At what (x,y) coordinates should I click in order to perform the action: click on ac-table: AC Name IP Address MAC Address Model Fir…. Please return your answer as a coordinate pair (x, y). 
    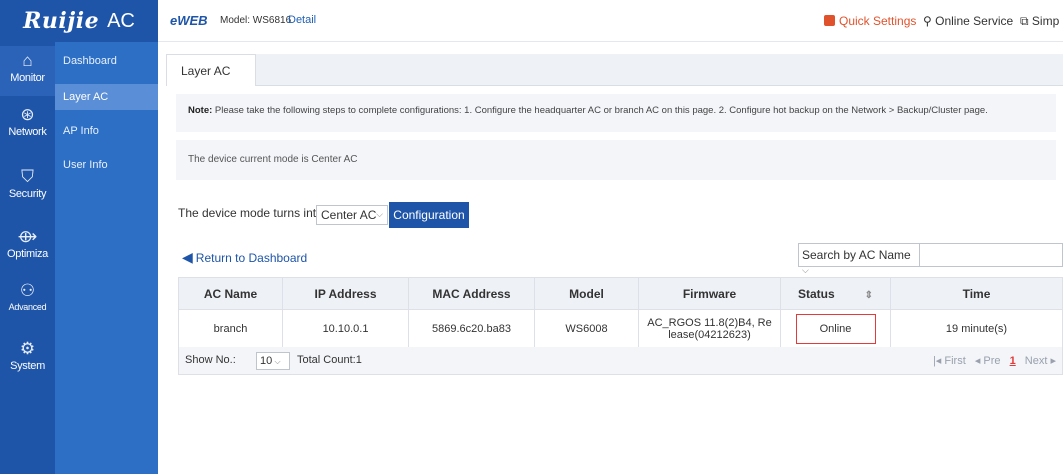
    Looking at the image, I should click on (620, 312).